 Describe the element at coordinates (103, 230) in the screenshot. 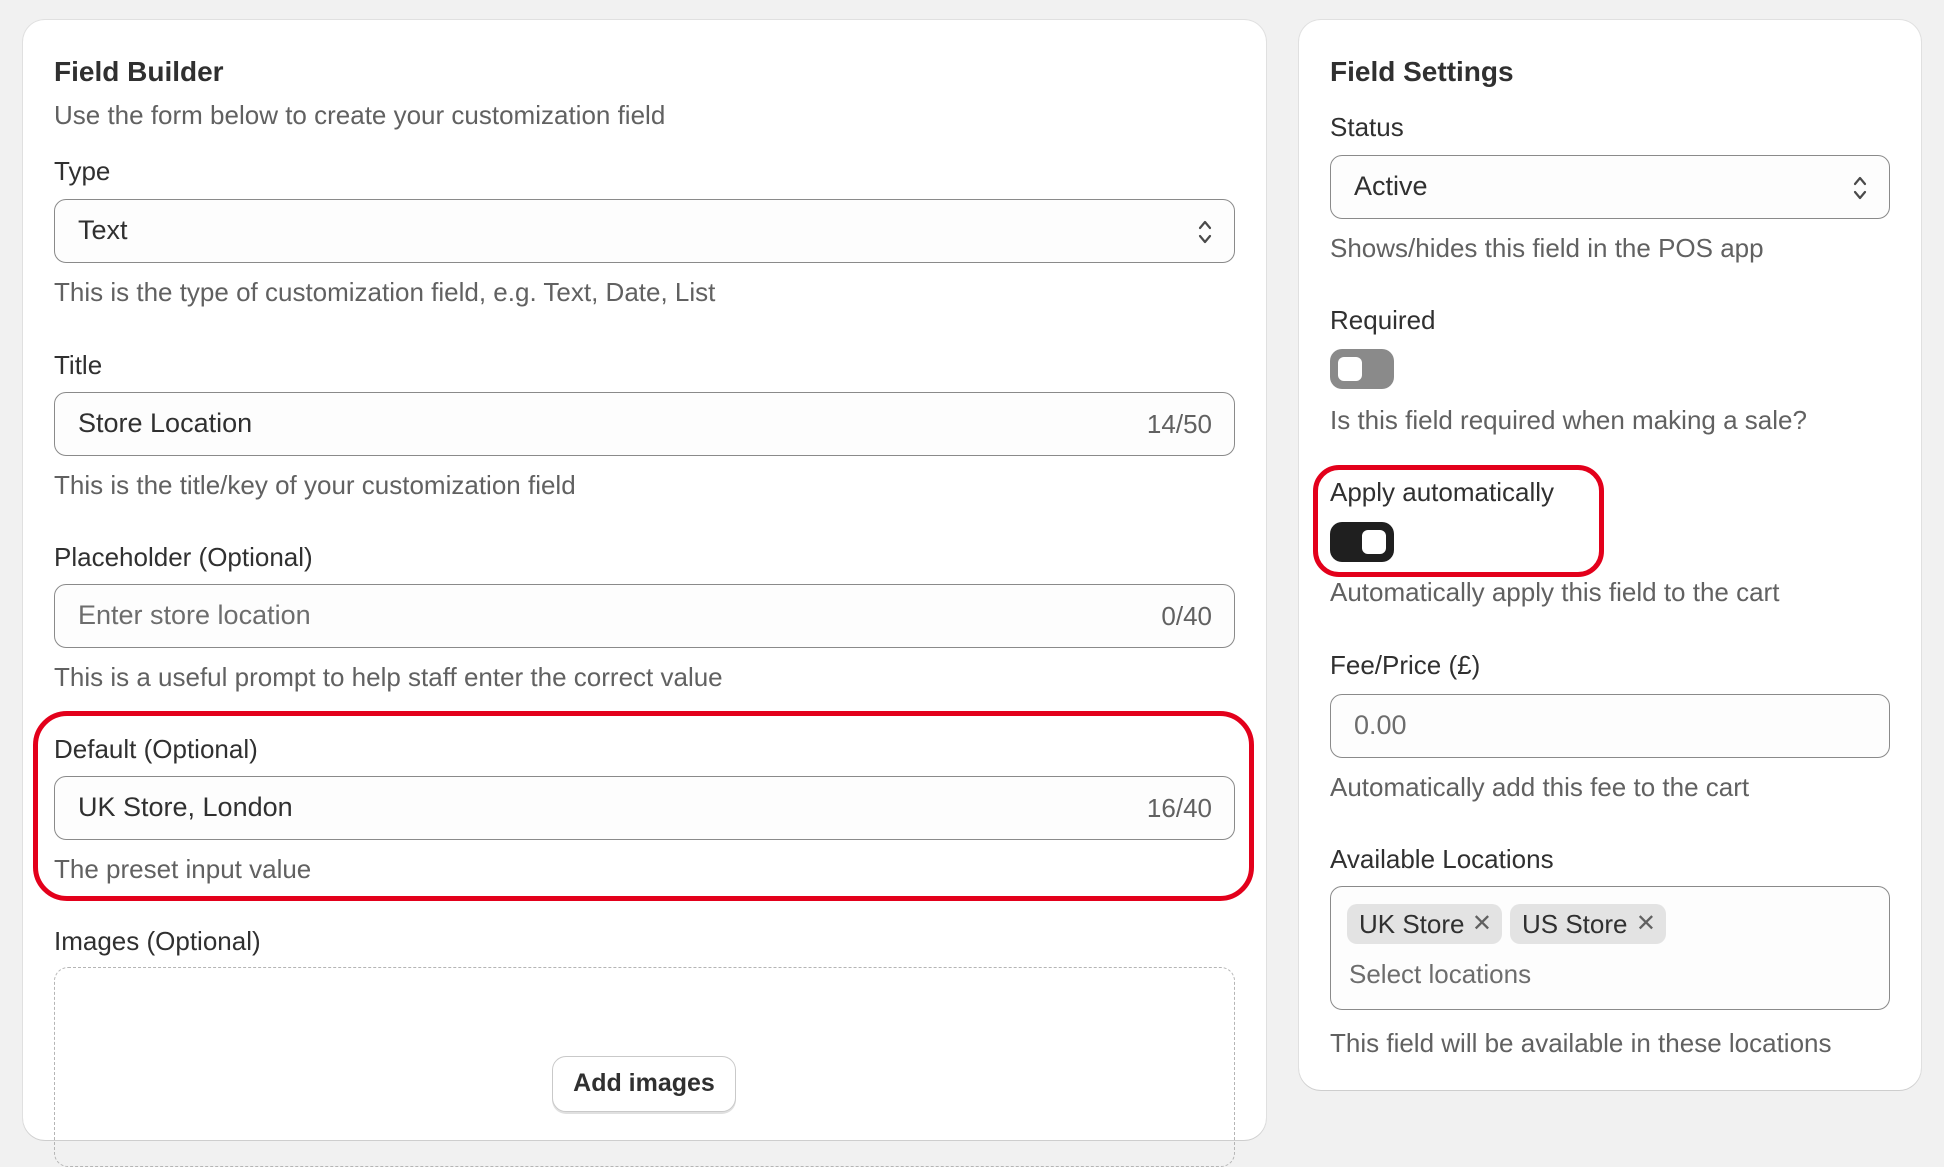

I see `type-select-value: Text` at that location.